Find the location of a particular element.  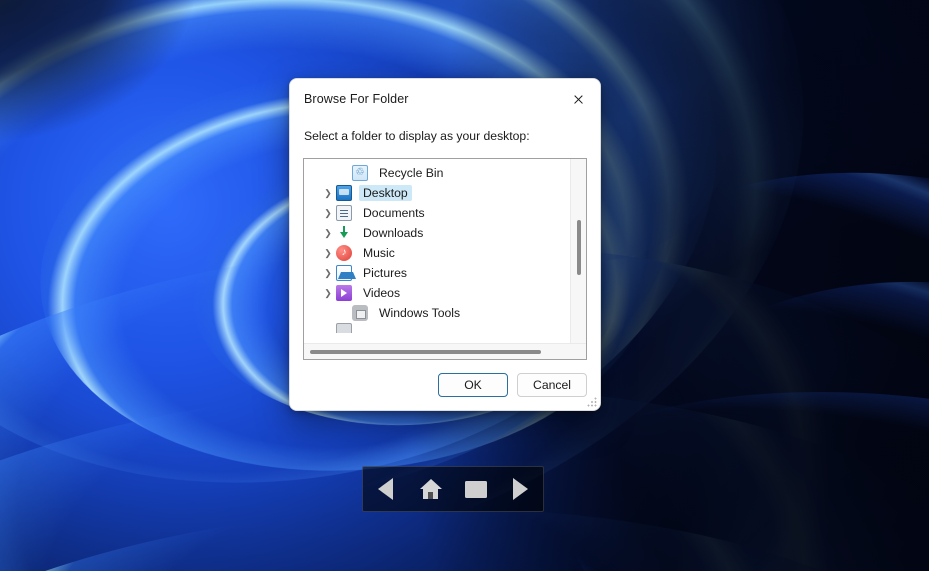

dialog-titlebar: Browse For Folder is located at coordinates (445, 99).